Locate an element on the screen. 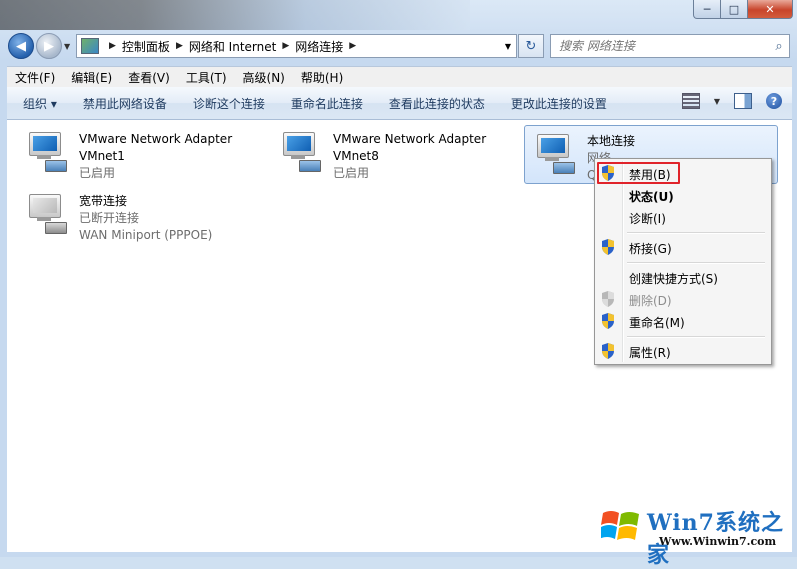 Image resolution: width=797 pixels, height=569 pixels. site-watermark: Win7系统之家 Www.Winwin7.com is located at coordinates (696, 533).